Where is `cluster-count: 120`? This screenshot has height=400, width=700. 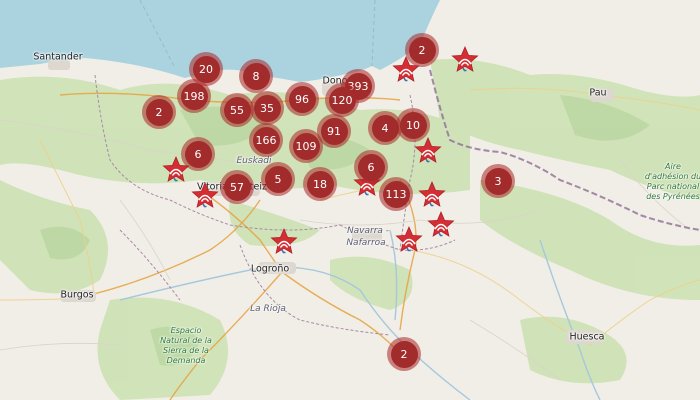 cluster-count: 120 is located at coordinates (342, 100).